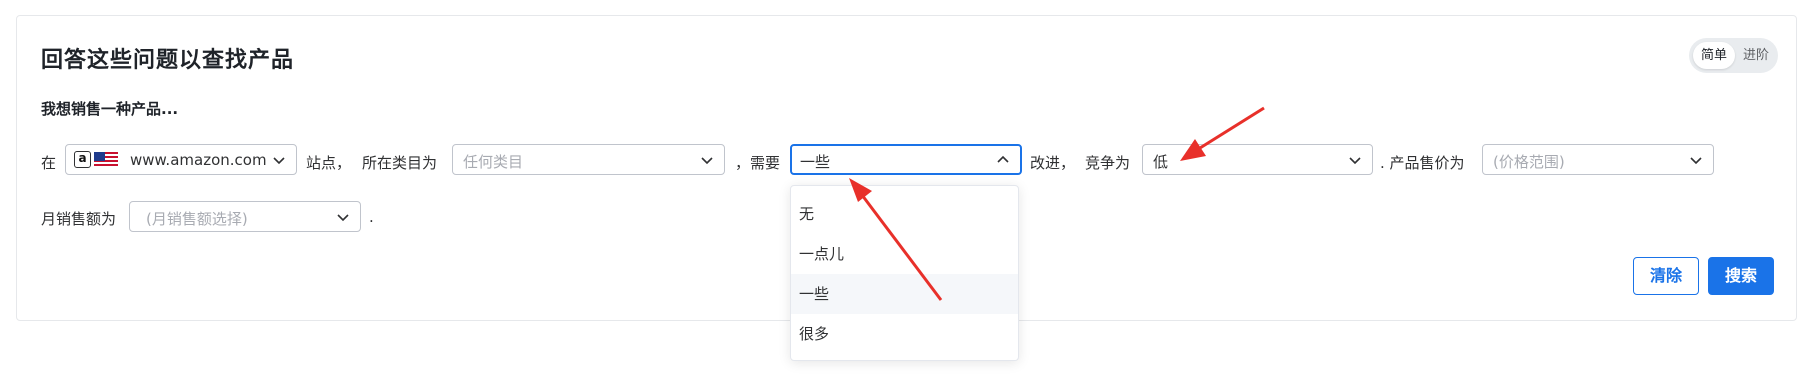 The width and height of the screenshot is (1813, 389). I want to click on label-period: ., so click(371, 217).